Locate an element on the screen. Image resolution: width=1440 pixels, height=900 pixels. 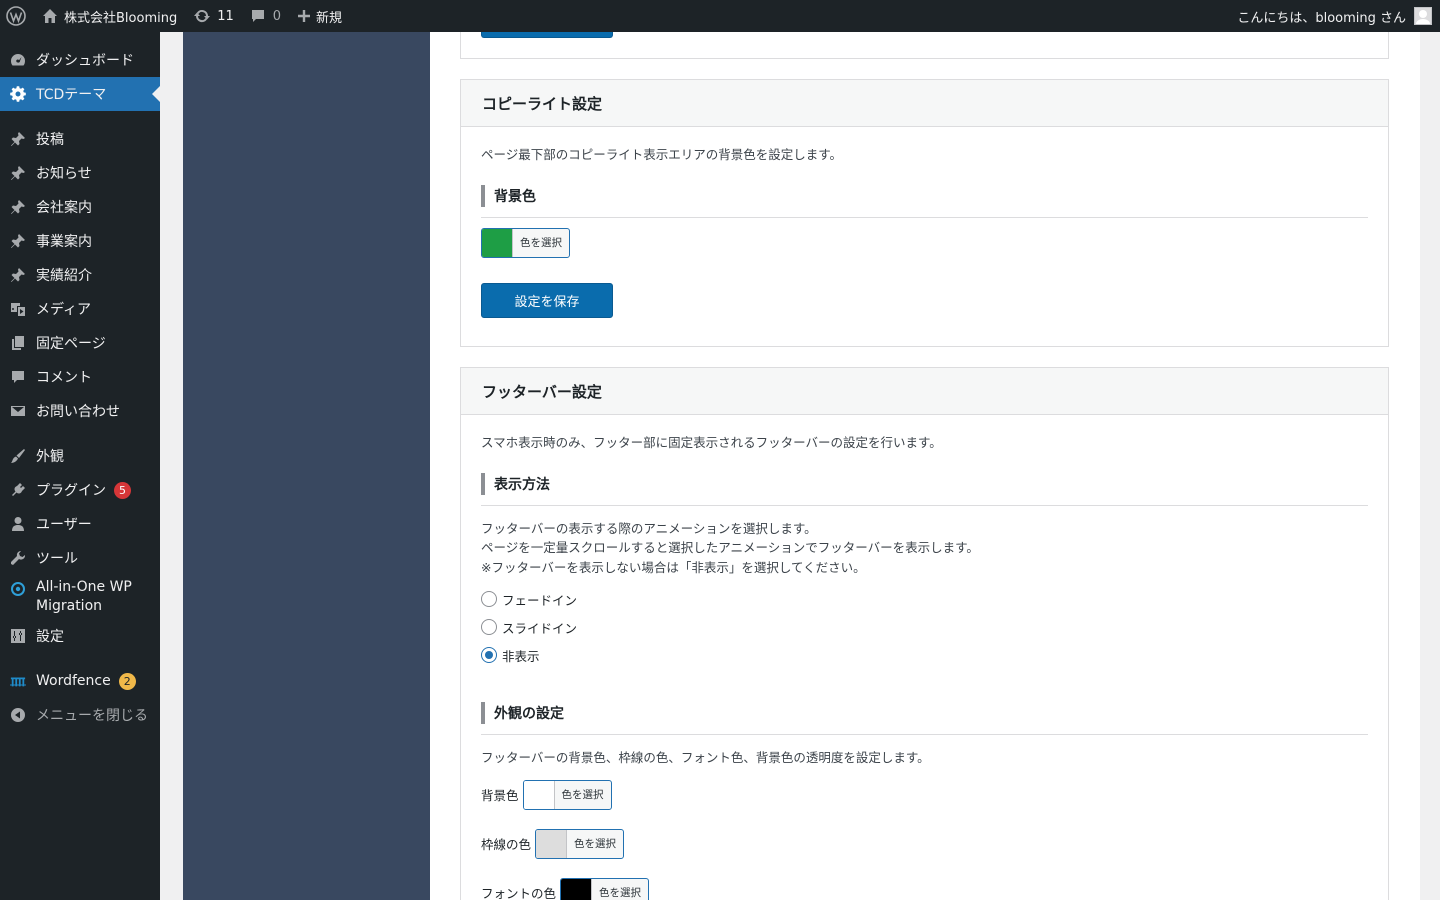
sidebar-item-appearance: 外観 is located at coordinates (80, 456).